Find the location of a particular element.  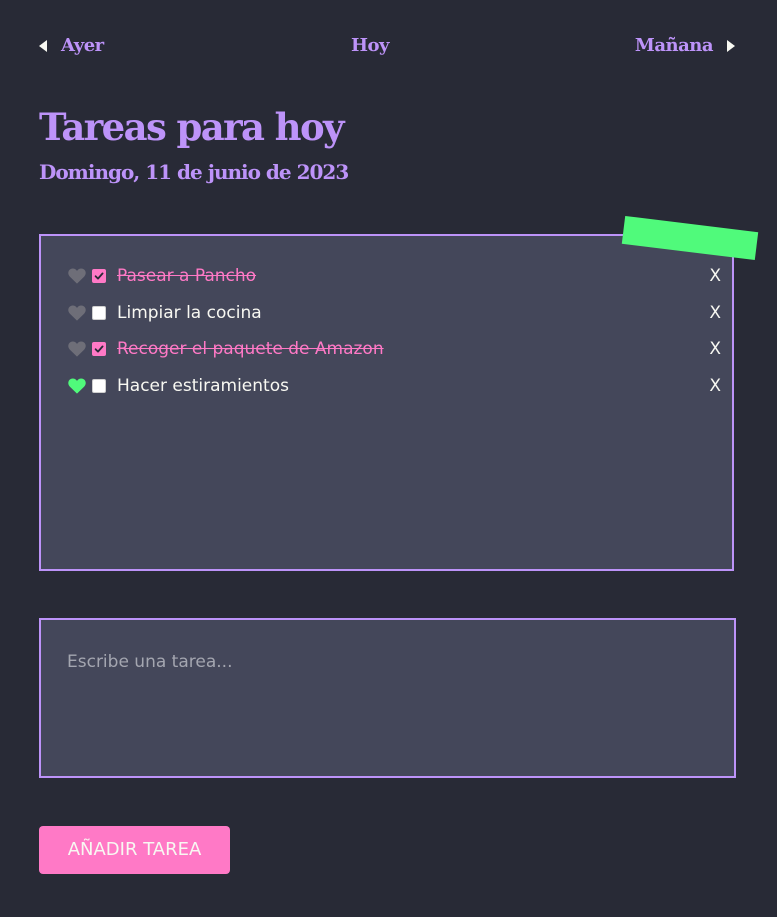

task-item: Pasear a Pancho X is located at coordinates (394, 276).